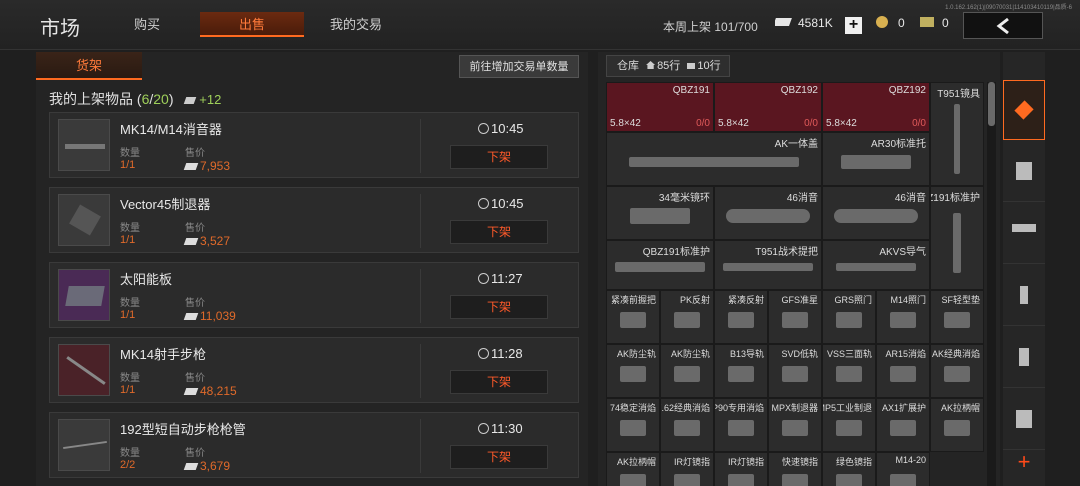 The image size is (1080, 486). I want to click on inventory-item: AR15消焰, so click(903, 371).